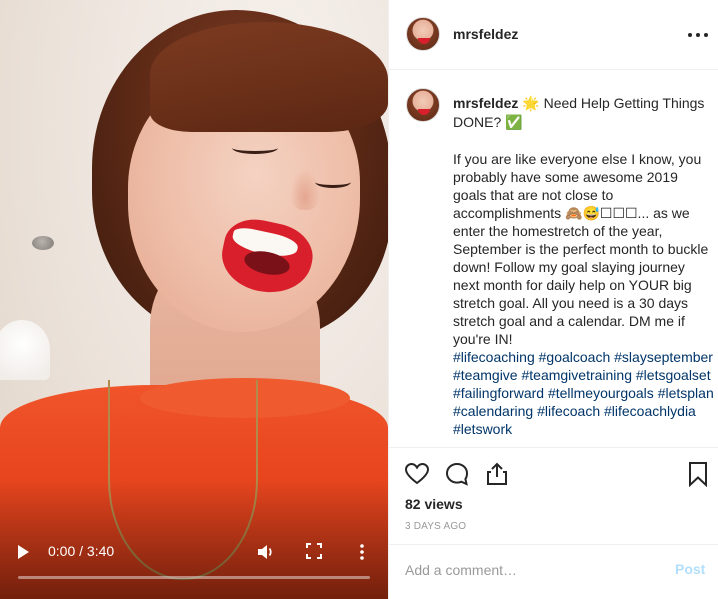 The height and width of the screenshot is (599, 718). I want to click on hashtag-link: #lifecoaching, so click(494, 357).